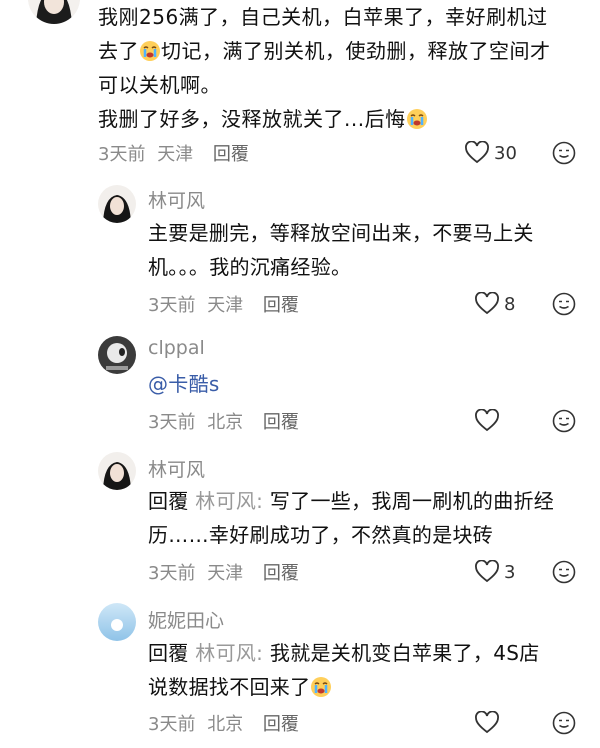 Image resolution: width=600 pixels, height=748 pixels. I want to click on like-count: 30, so click(505, 153).